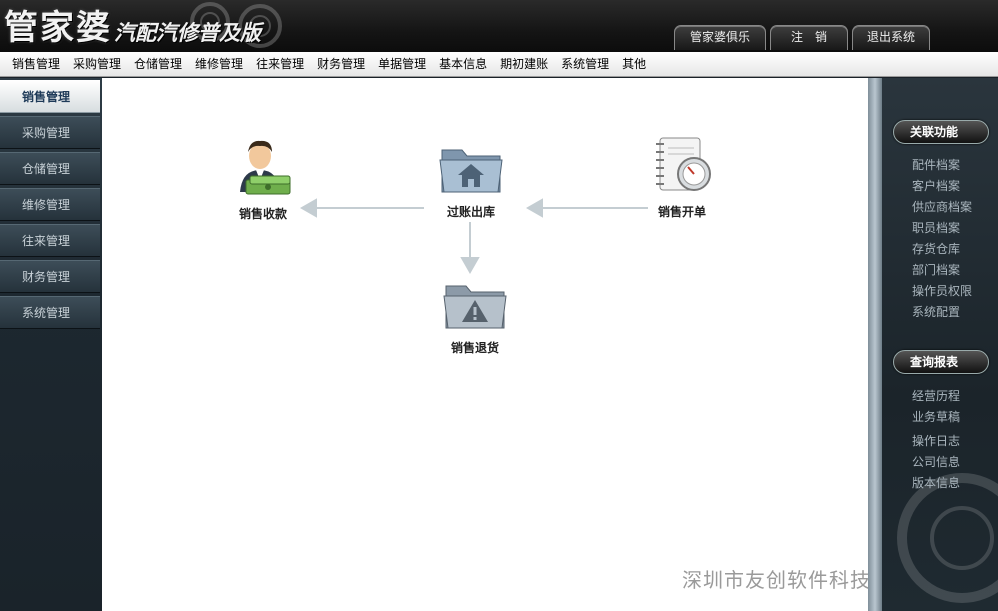 This screenshot has height=611, width=998. I want to click on arrow-head-receipt, so click(308, 208).